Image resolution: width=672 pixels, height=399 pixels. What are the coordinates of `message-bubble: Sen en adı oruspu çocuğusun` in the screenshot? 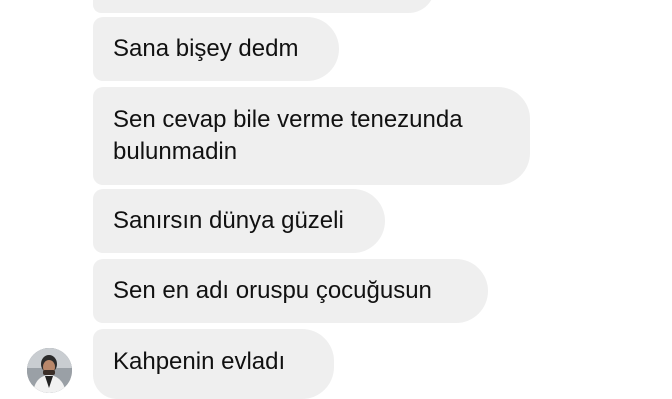 It's located at (290, 291).